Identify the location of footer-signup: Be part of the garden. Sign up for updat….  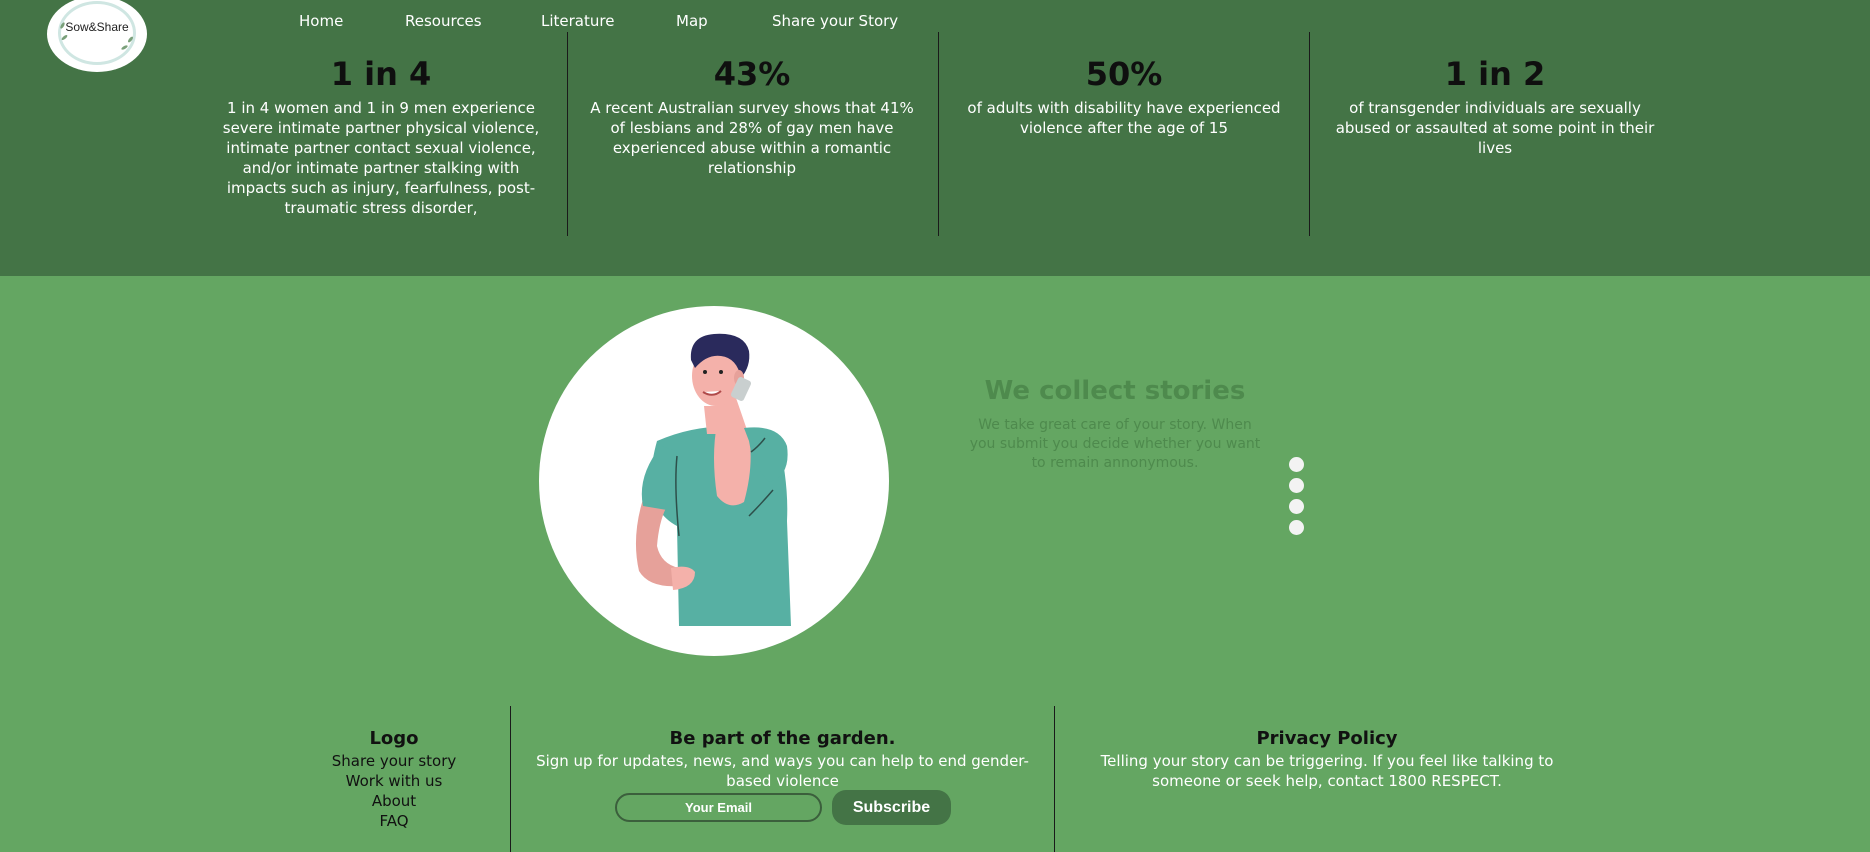
(782, 759).